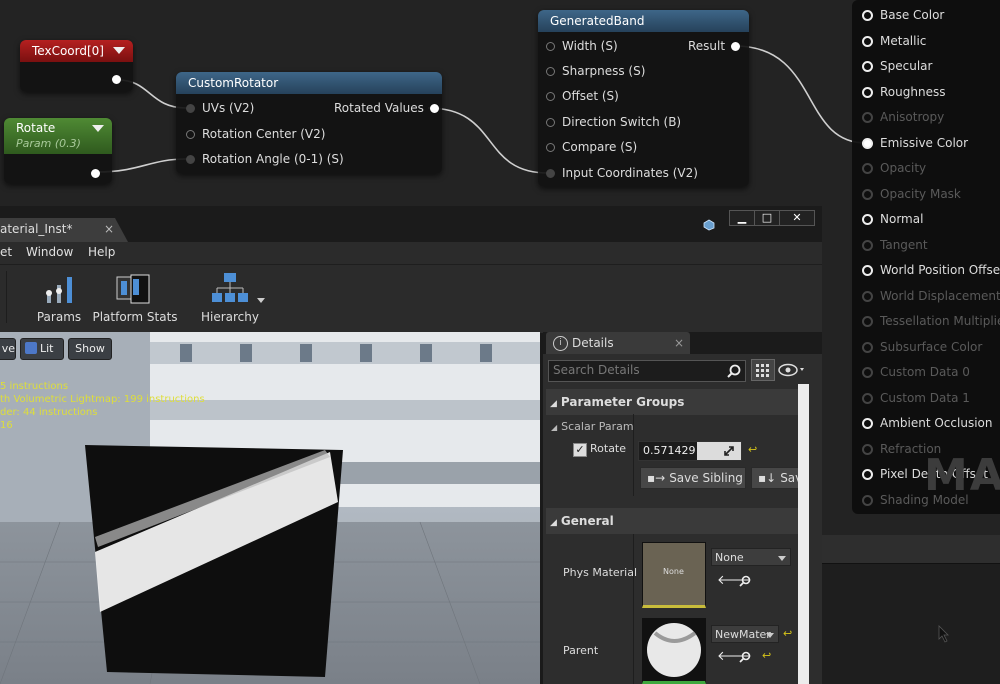  Describe the element at coordinates (8, 349) in the screenshot. I see `view-mode-button: ve` at that location.